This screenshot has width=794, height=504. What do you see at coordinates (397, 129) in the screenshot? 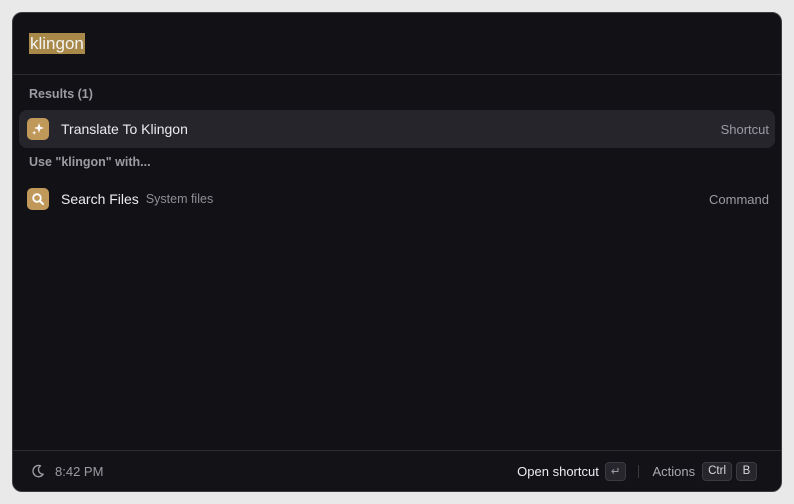
I see `list-item-translate-to-klingon: Translate To Klingon Shortcut` at bounding box center [397, 129].